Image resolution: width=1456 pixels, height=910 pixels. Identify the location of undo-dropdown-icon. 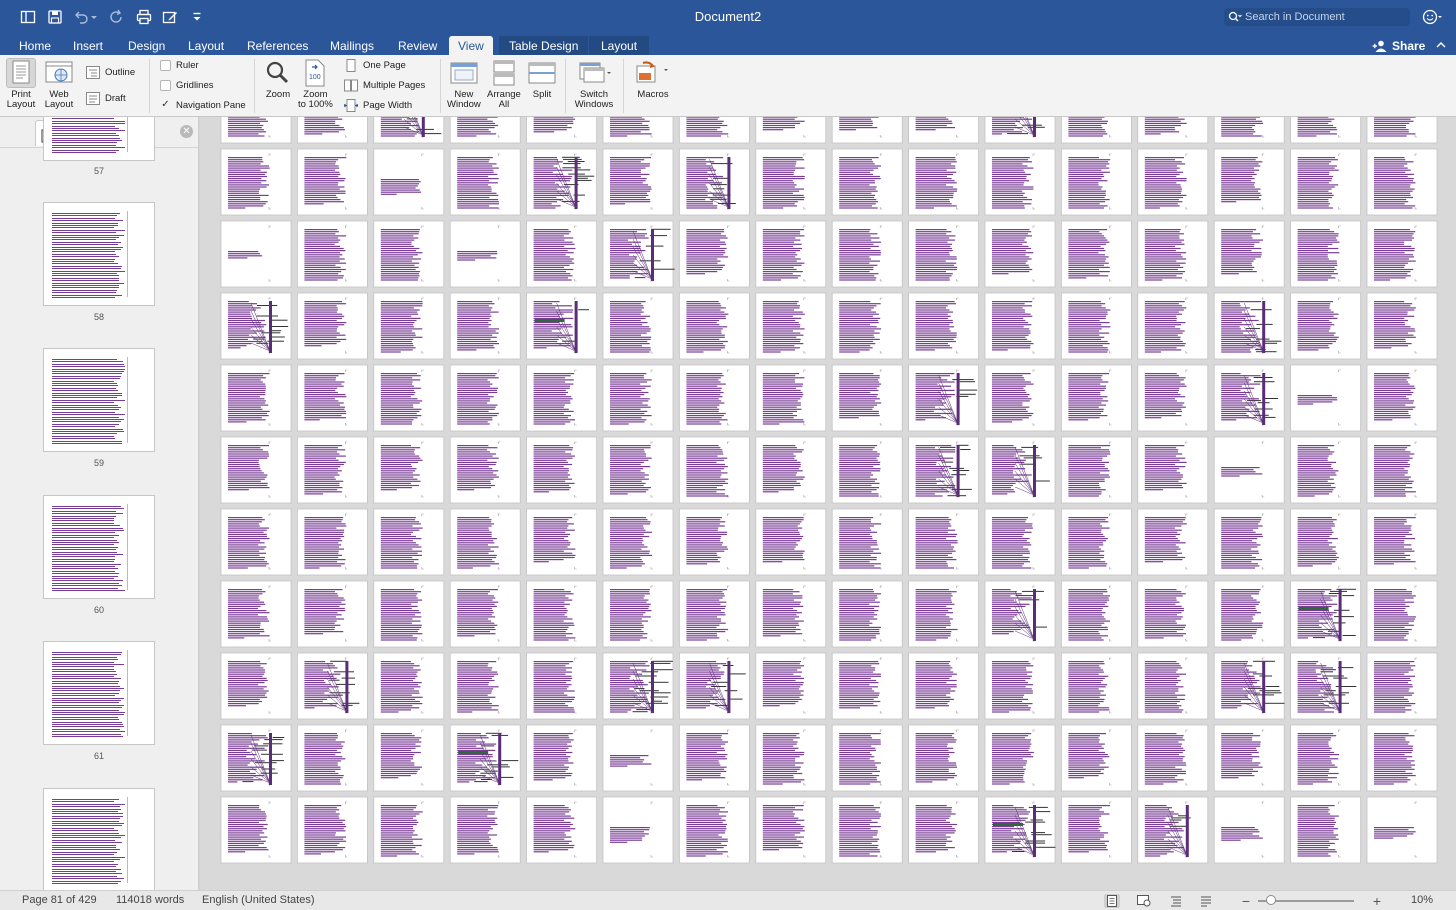
(94, 17).